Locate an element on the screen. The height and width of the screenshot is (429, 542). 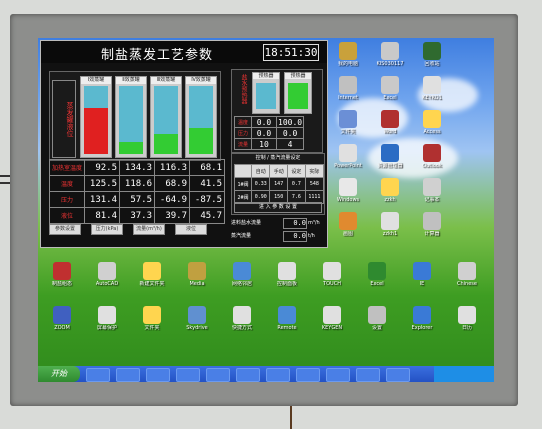
desktop-icon: 日历 is located at coordinates (467, 324).